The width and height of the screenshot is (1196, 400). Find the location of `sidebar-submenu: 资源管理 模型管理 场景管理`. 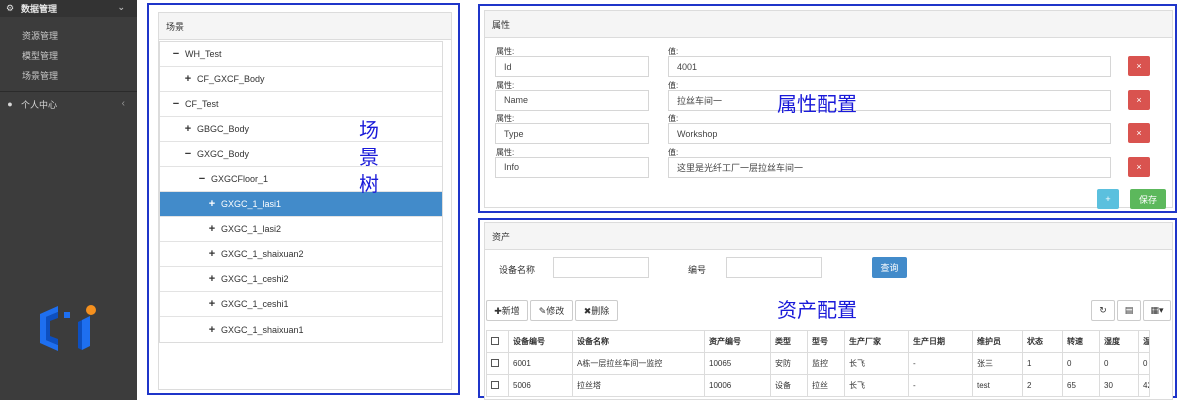

sidebar-submenu: 资源管理 模型管理 场景管理 is located at coordinates (68, 51).